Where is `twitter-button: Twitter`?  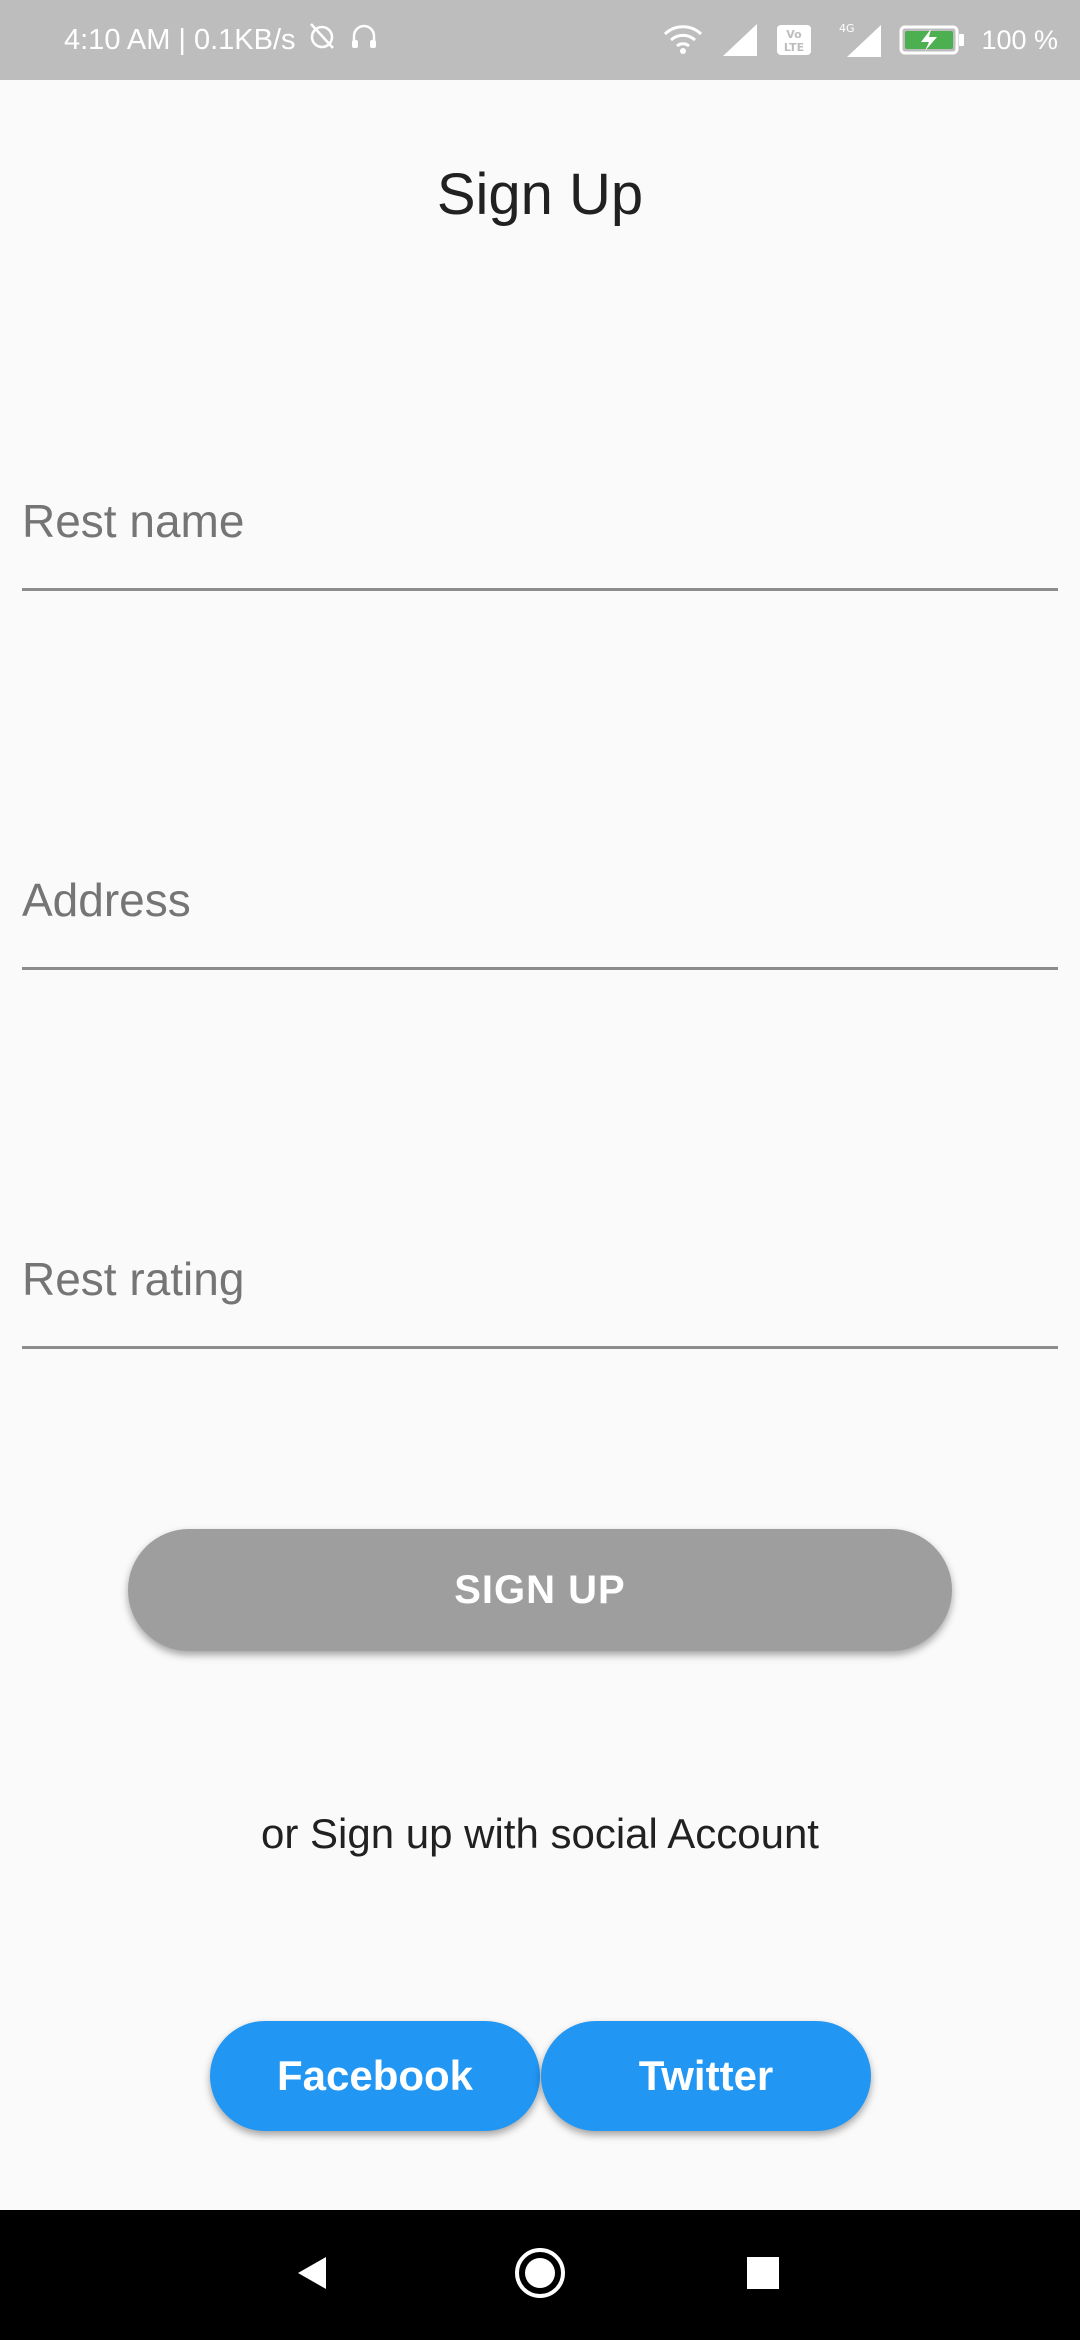 twitter-button: Twitter is located at coordinates (706, 2076).